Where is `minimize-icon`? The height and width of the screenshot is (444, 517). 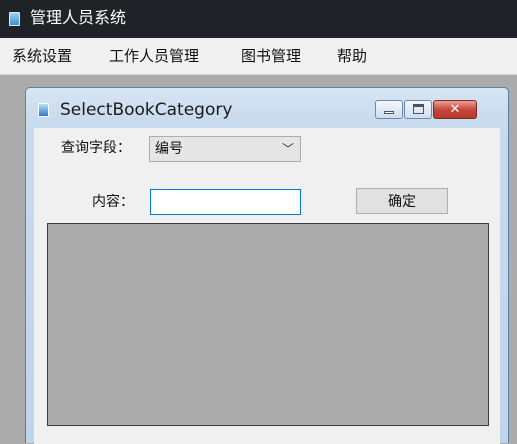 minimize-icon is located at coordinates (389, 112).